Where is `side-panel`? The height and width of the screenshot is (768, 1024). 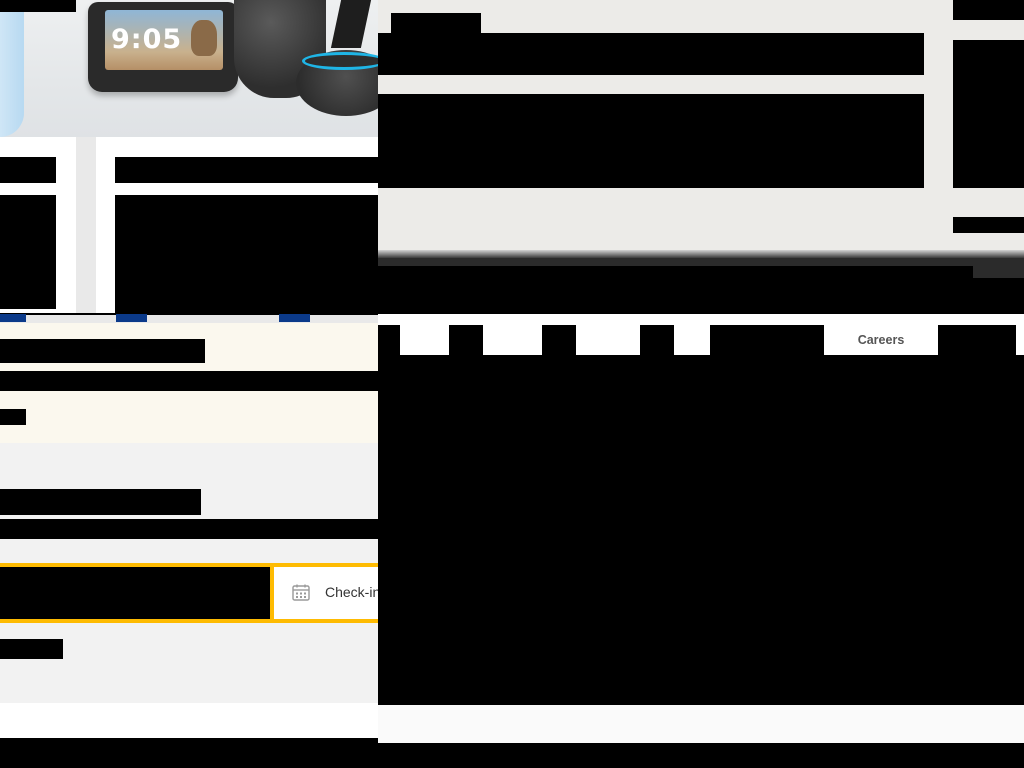
side-panel is located at coordinates (988, 125).